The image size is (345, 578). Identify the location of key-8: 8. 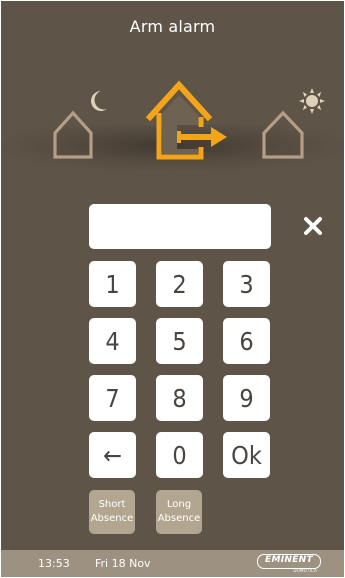
(179, 398).